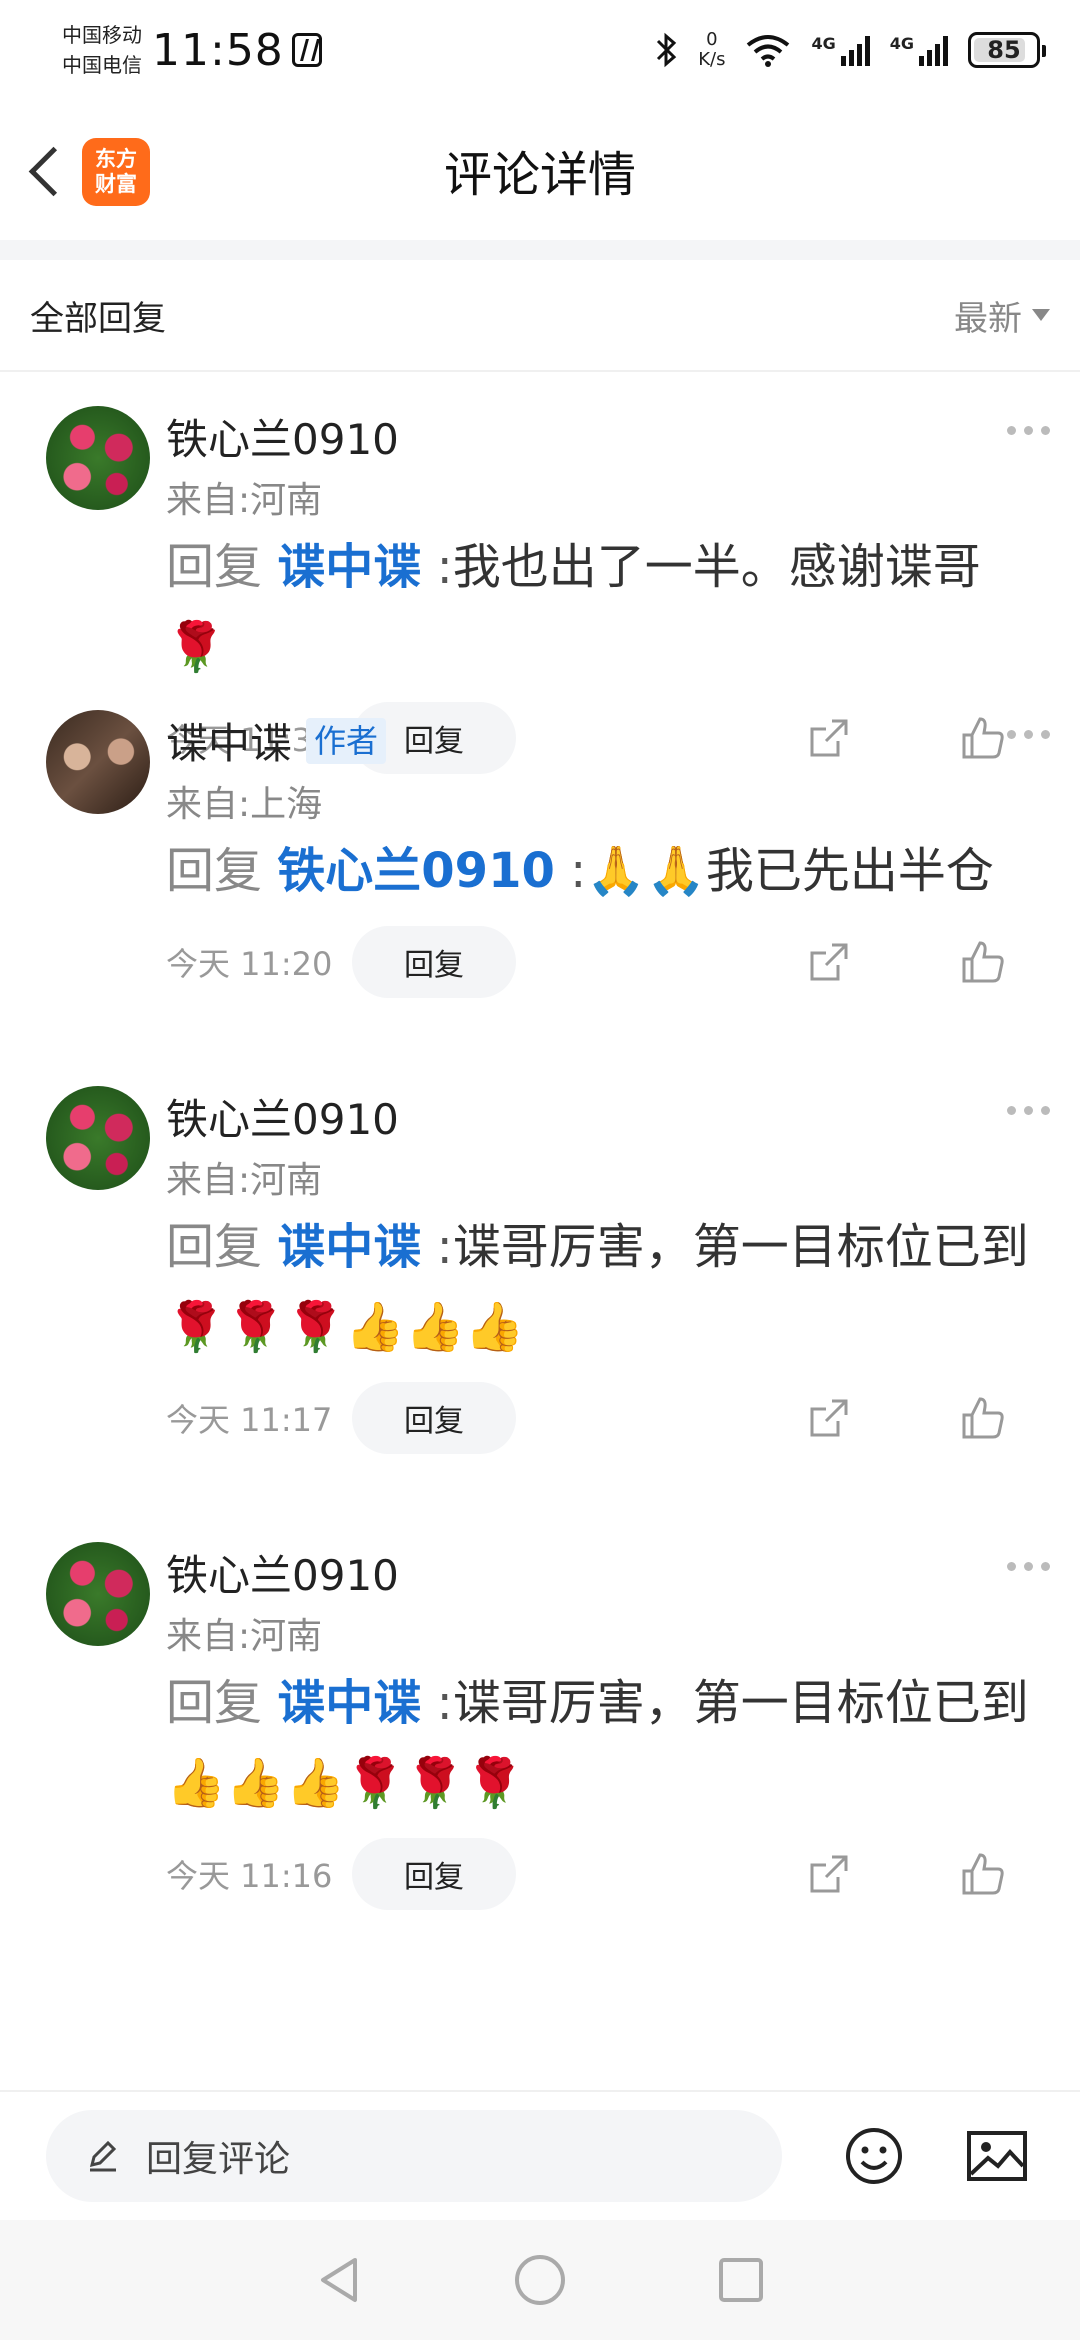 The height and width of the screenshot is (2340, 1080). What do you see at coordinates (1041, 315) in the screenshot?
I see `chevron-down-icon` at bounding box center [1041, 315].